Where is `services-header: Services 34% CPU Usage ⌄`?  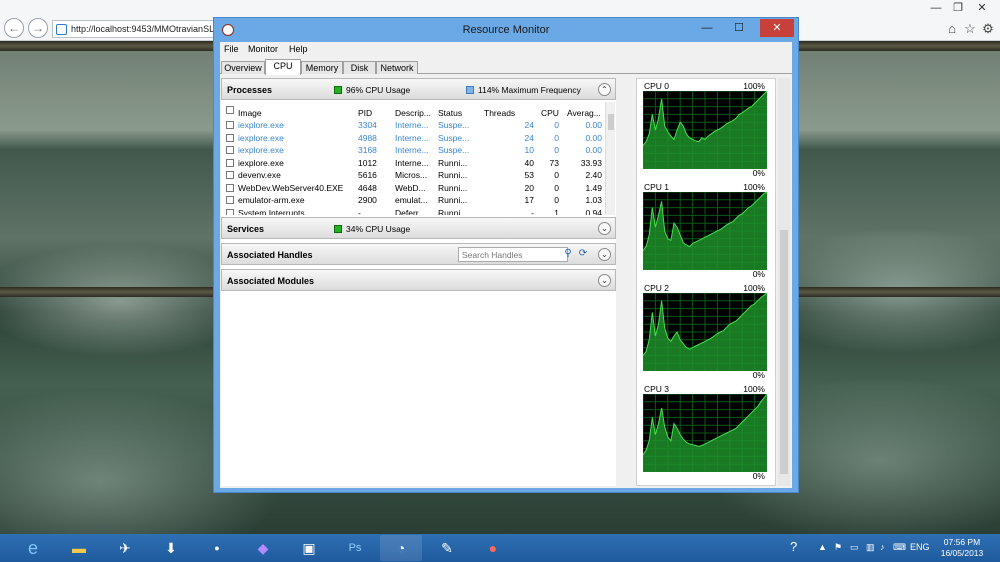
services-header: Services 34% CPU Usage ⌄ is located at coordinates (418, 228).